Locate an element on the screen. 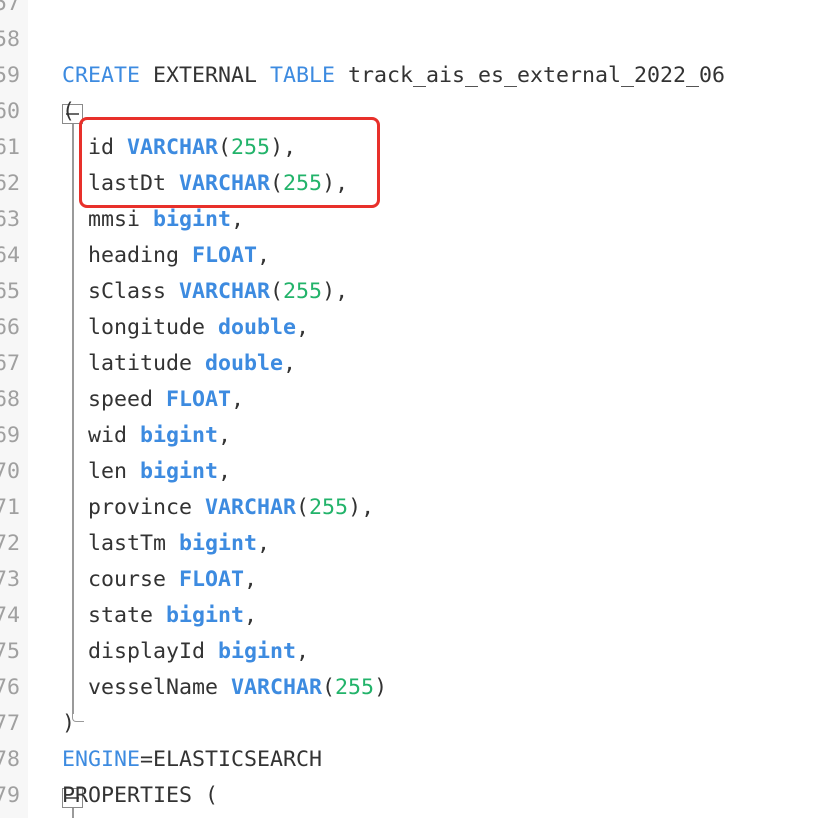 This screenshot has height=818, width=824. code-line: 77) is located at coordinates (412, 724).